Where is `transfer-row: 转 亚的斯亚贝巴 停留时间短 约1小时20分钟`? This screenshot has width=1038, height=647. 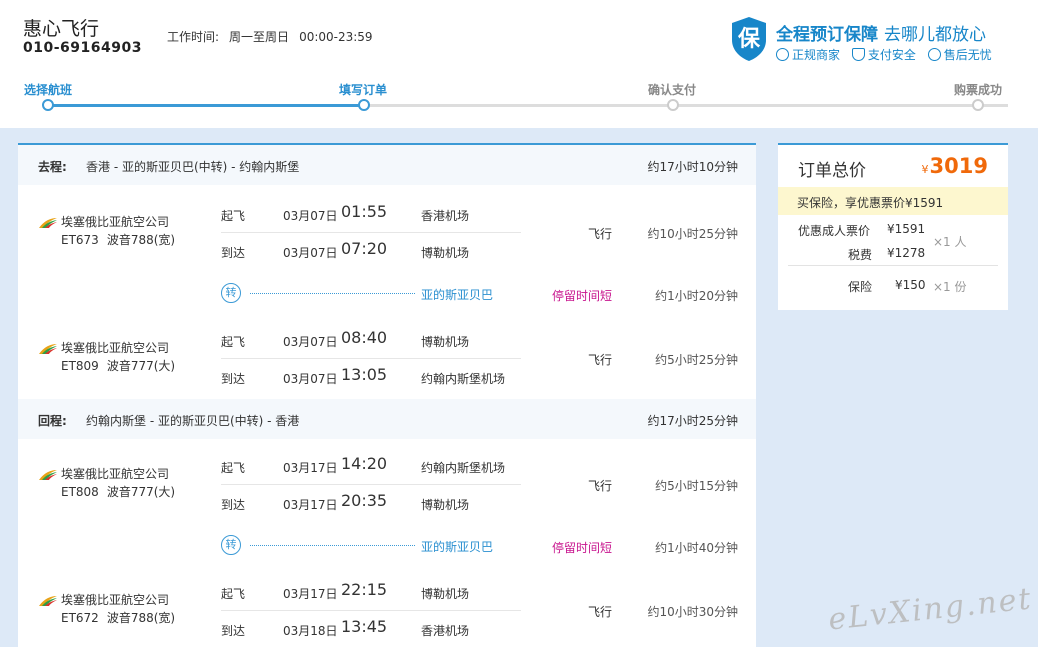
transfer-row: 转 亚的斯亚贝巴 停留时间短 约1小时20分钟 is located at coordinates (387, 293).